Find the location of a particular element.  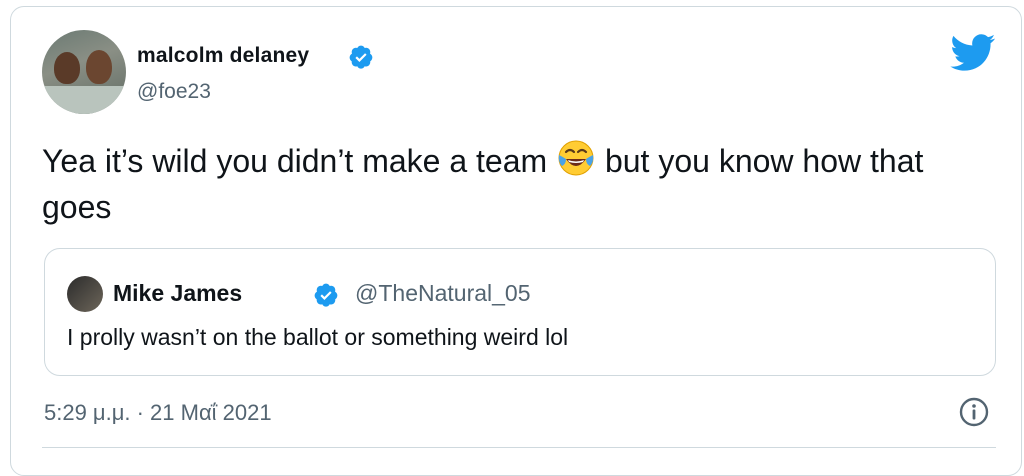

info-icon is located at coordinates (974, 412).